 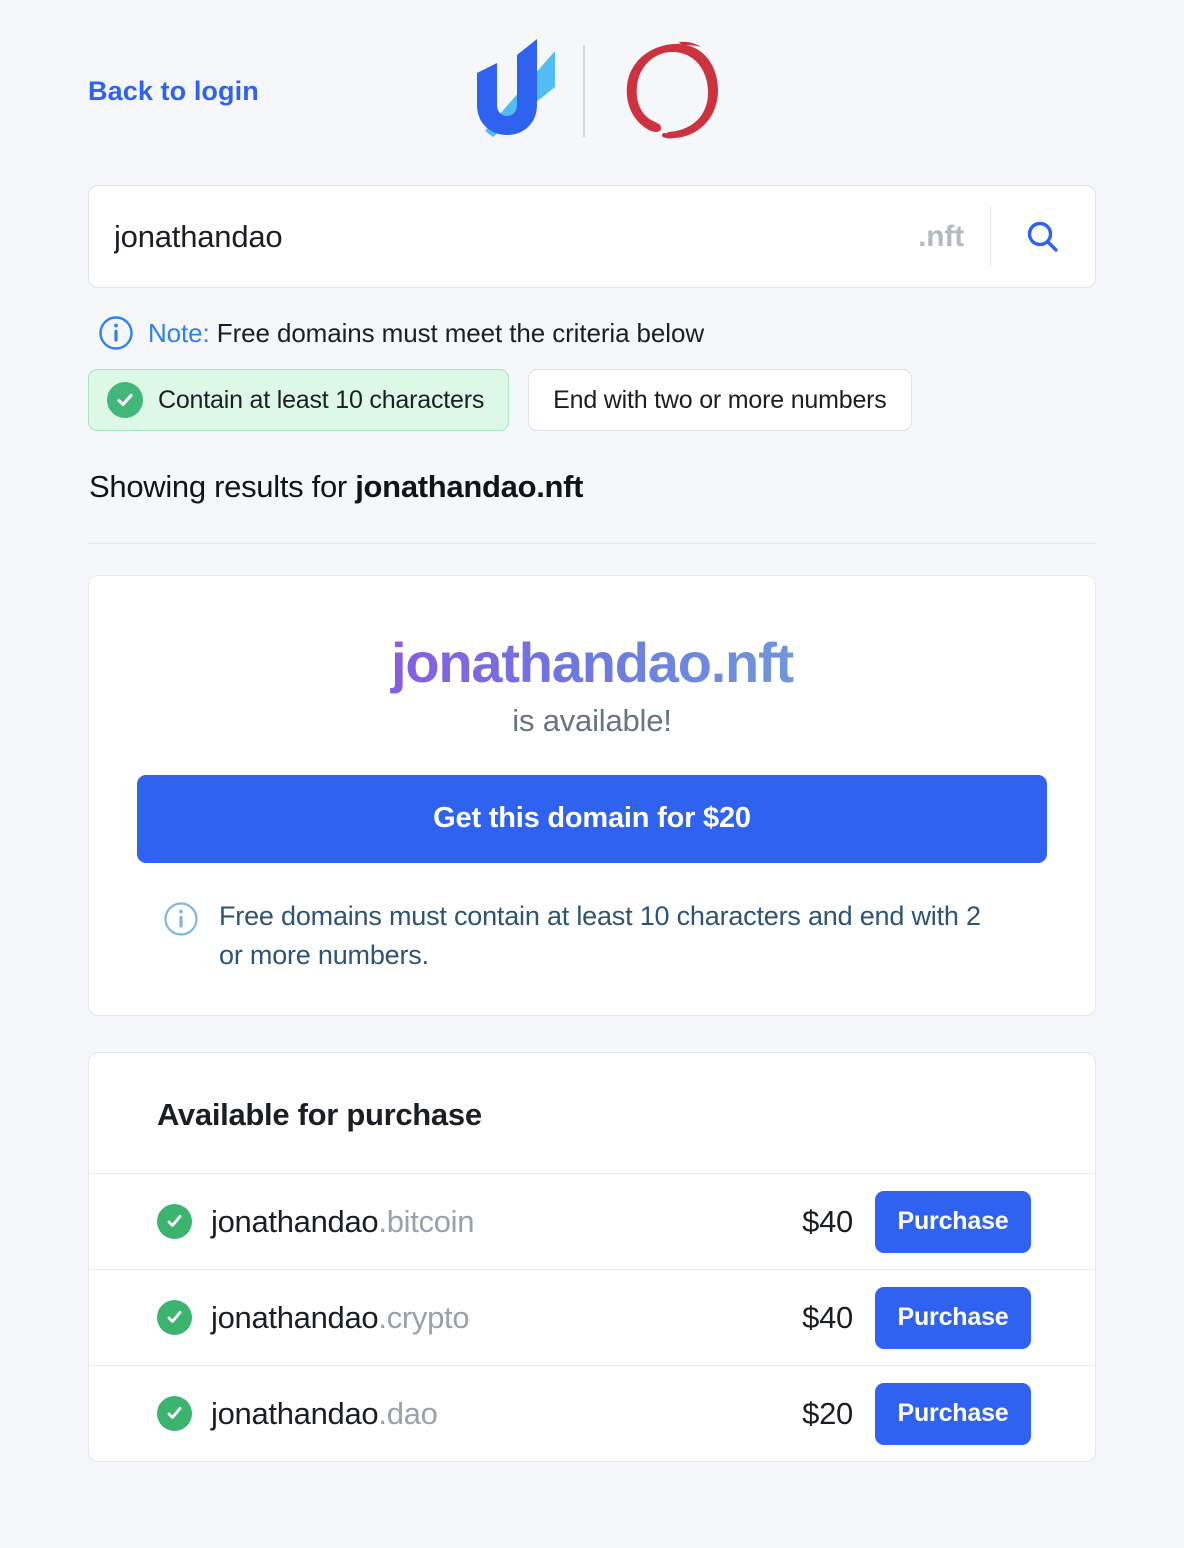 I want to click on showing-results-text: Showing results for jonathandao.nft, so click(x=592, y=487).